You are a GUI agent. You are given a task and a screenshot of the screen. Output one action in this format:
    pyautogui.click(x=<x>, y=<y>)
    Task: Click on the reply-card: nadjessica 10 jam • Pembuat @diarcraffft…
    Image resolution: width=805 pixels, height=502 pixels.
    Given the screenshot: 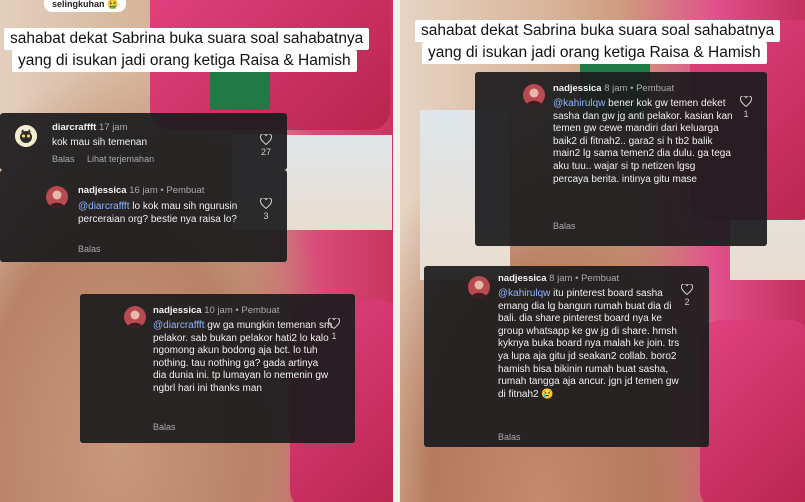 What is the action you would take?
    pyautogui.click(x=217, y=368)
    